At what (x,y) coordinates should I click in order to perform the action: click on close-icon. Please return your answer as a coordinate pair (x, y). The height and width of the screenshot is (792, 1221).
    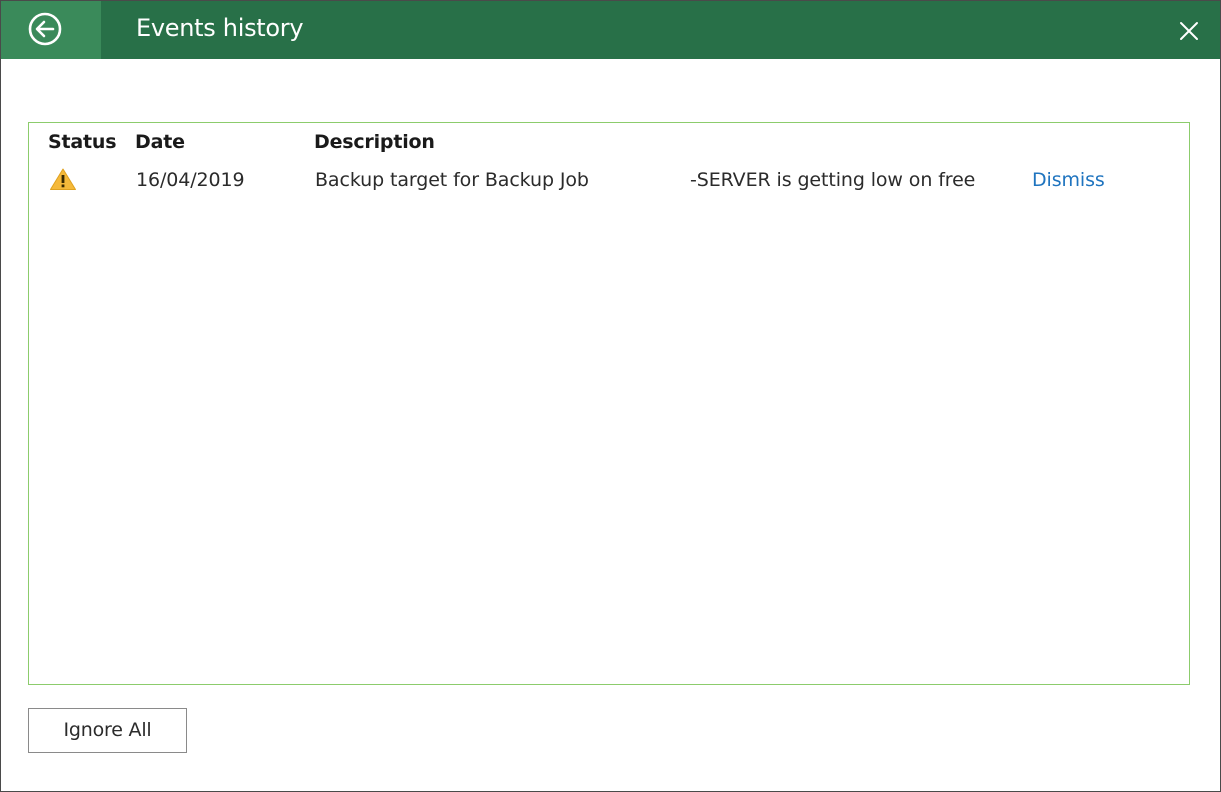
    Looking at the image, I should click on (1189, 31).